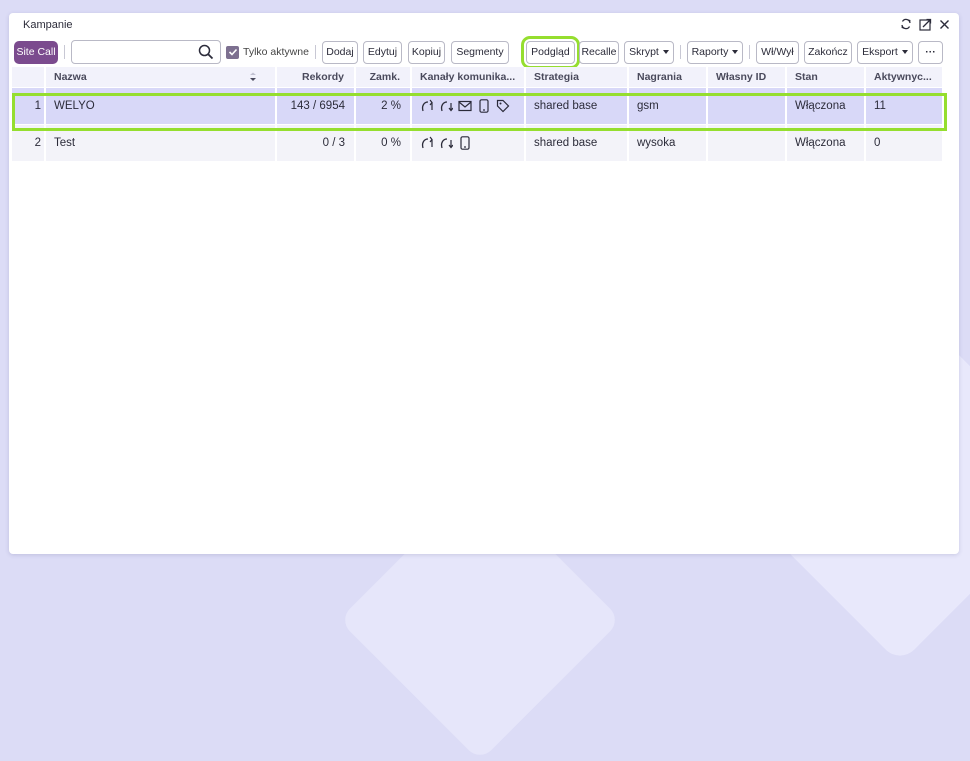 This screenshot has height=761, width=970. I want to click on close-icon, so click(944, 24).